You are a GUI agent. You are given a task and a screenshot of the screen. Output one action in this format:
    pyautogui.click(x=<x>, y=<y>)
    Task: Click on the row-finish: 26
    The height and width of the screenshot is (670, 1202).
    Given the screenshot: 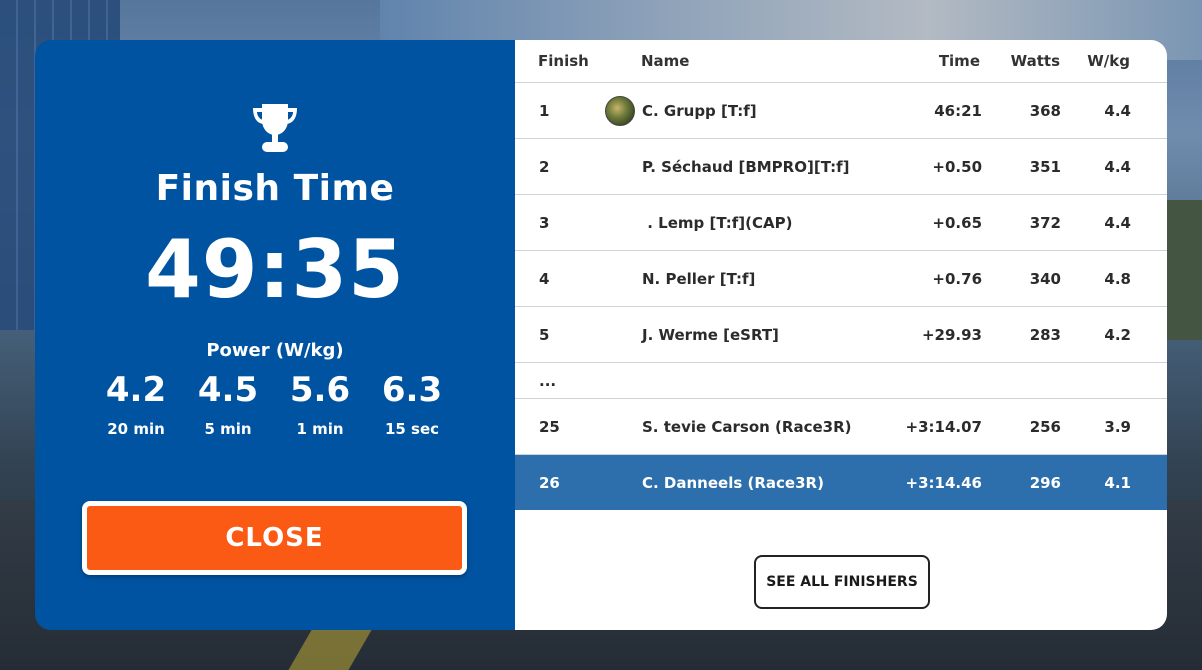 What is the action you would take?
    pyautogui.click(x=549, y=482)
    